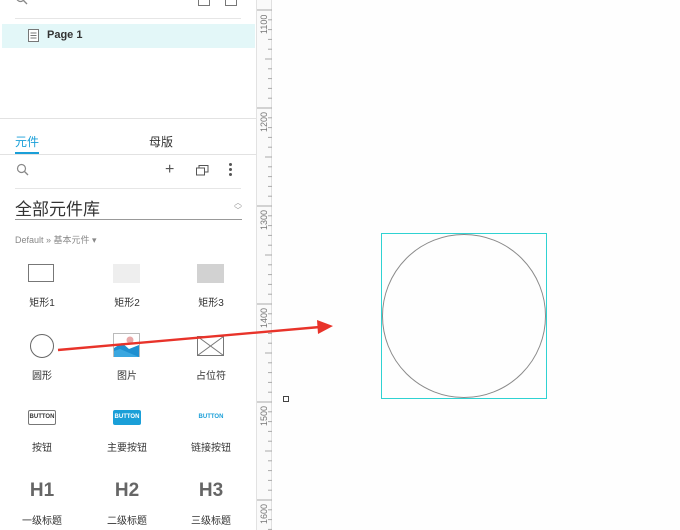  Describe the element at coordinates (42, 287) in the screenshot. I see `widget-rectangle-1: 矩形1` at that location.